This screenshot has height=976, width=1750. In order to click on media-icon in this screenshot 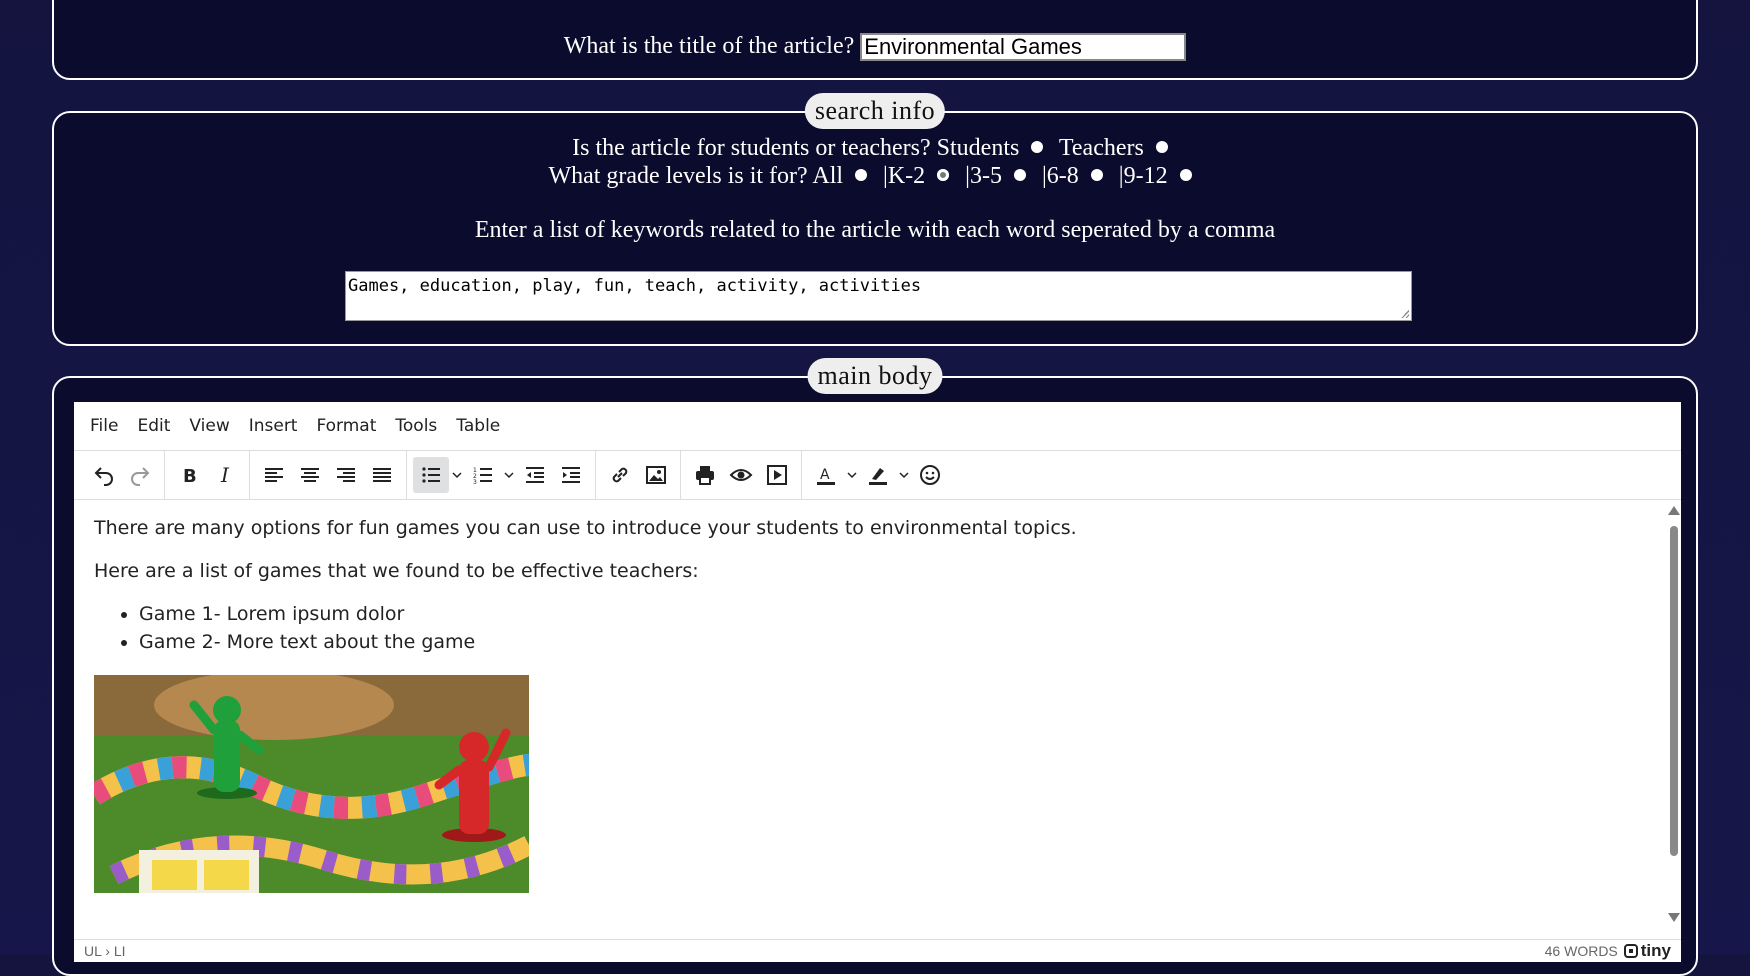, I will do `click(777, 475)`.